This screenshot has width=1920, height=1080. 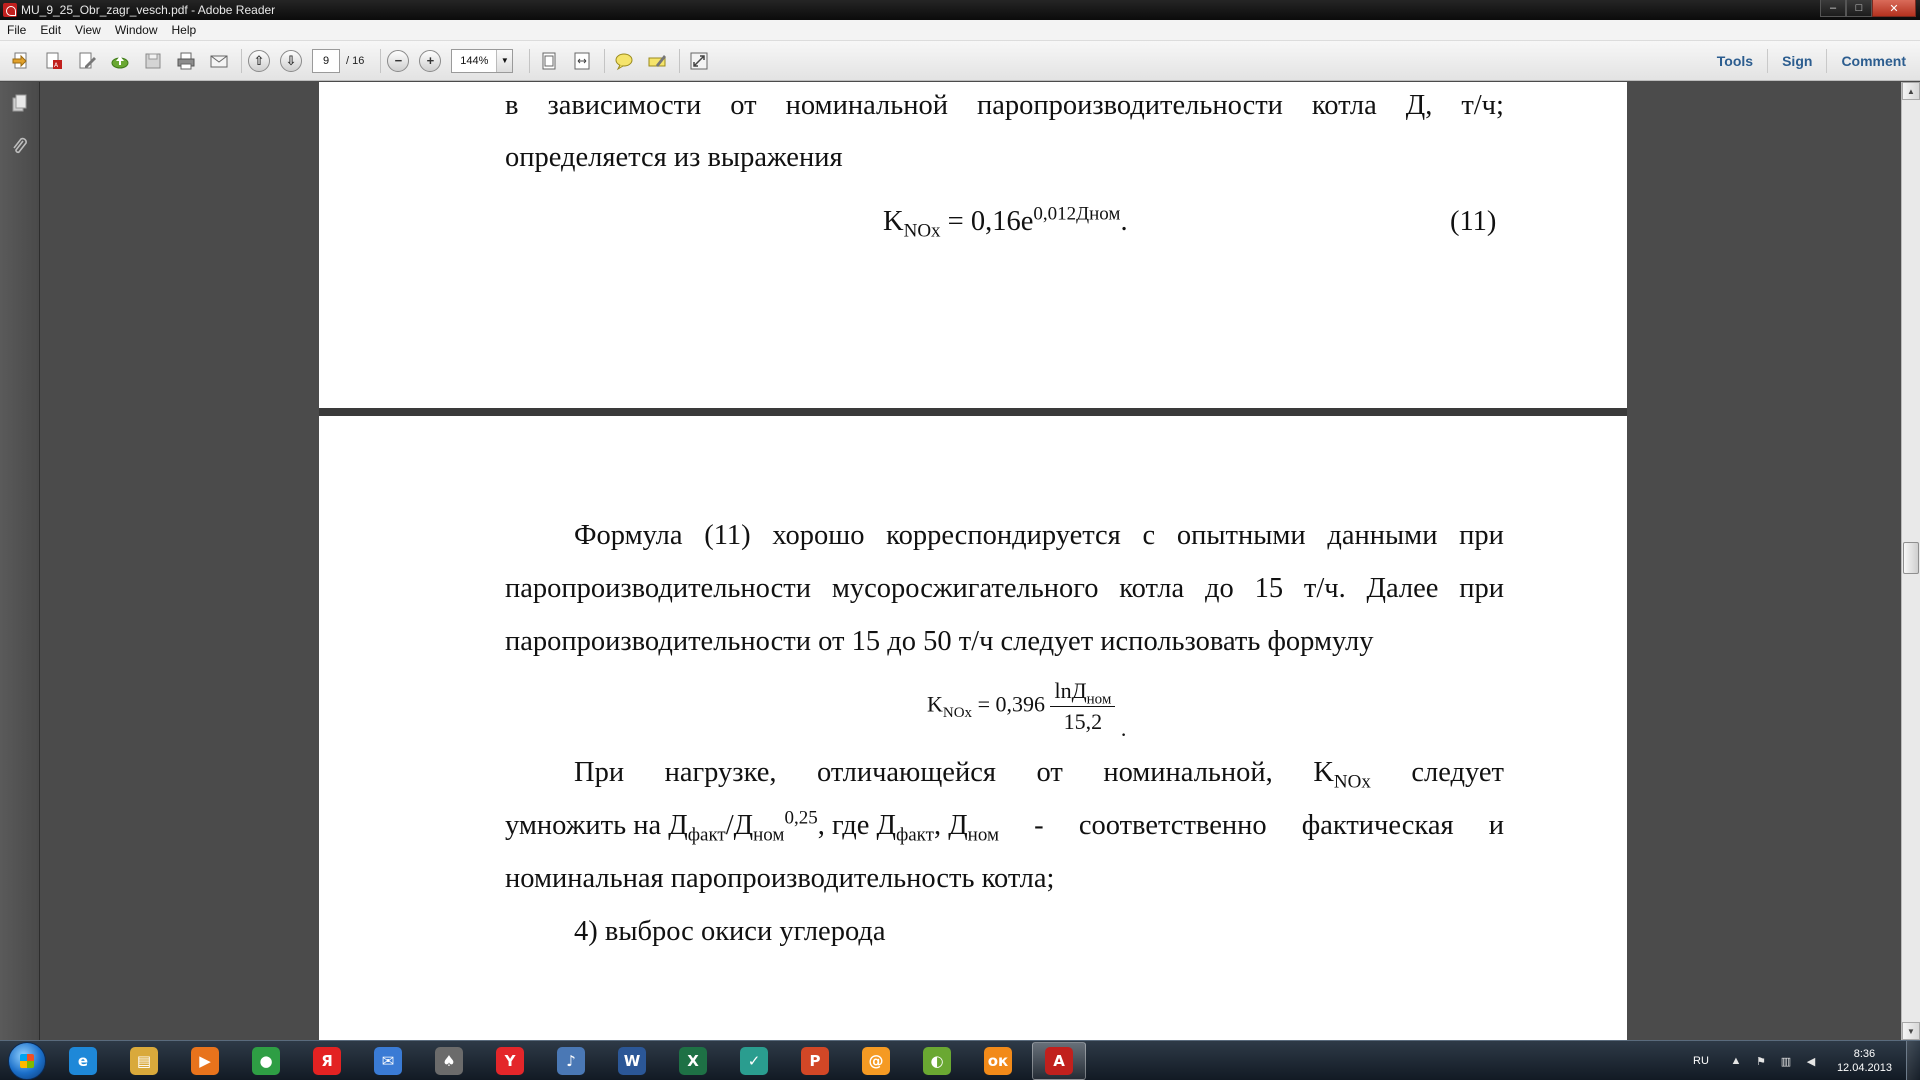 What do you see at coordinates (1083, 706) in the screenshot?
I see `fraction: lnДном 15,2` at bounding box center [1083, 706].